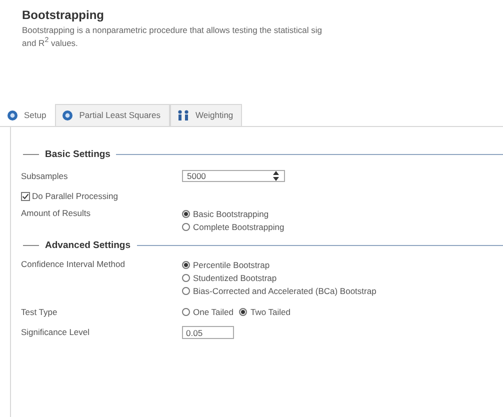 The width and height of the screenshot is (503, 417). What do you see at coordinates (173, 30) in the screenshot?
I see `description-text: Bootstrapping is a nonparametric procedure that allows testing the statistical sig` at bounding box center [173, 30].